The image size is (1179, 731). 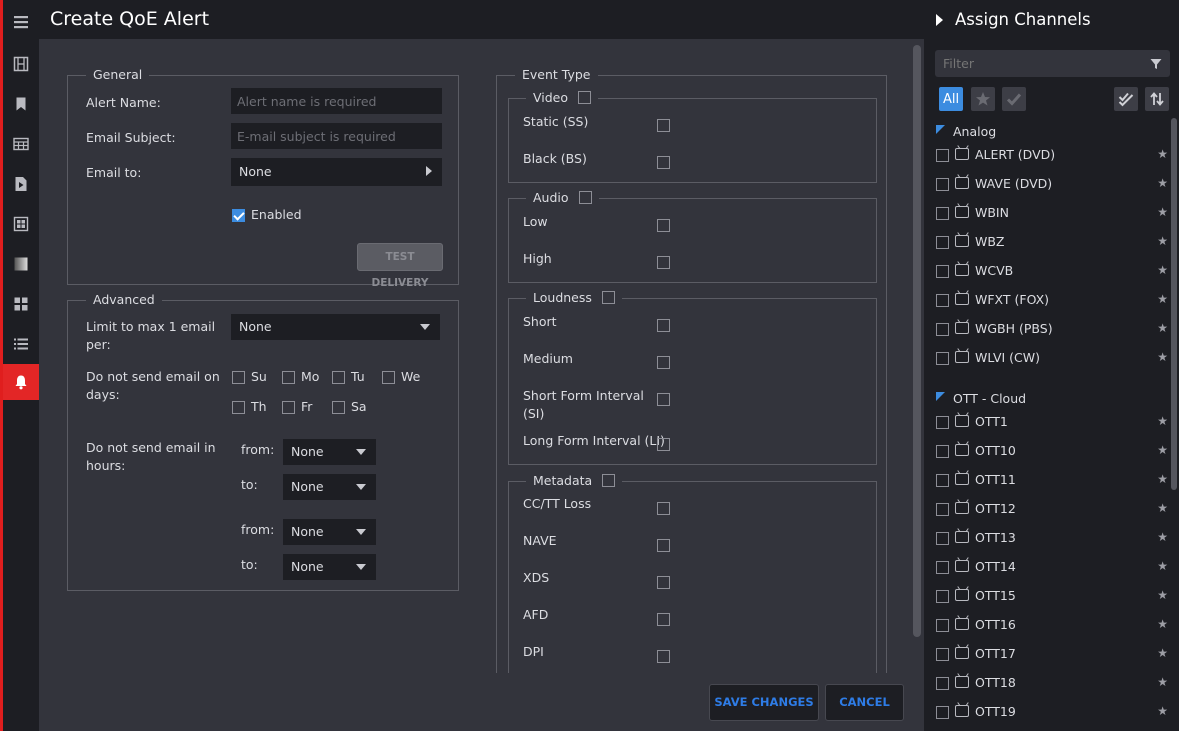 What do you see at coordinates (609, 480) in the screenshot?
I see `metadata-all-checkbox` at bounding box center [609, 480].